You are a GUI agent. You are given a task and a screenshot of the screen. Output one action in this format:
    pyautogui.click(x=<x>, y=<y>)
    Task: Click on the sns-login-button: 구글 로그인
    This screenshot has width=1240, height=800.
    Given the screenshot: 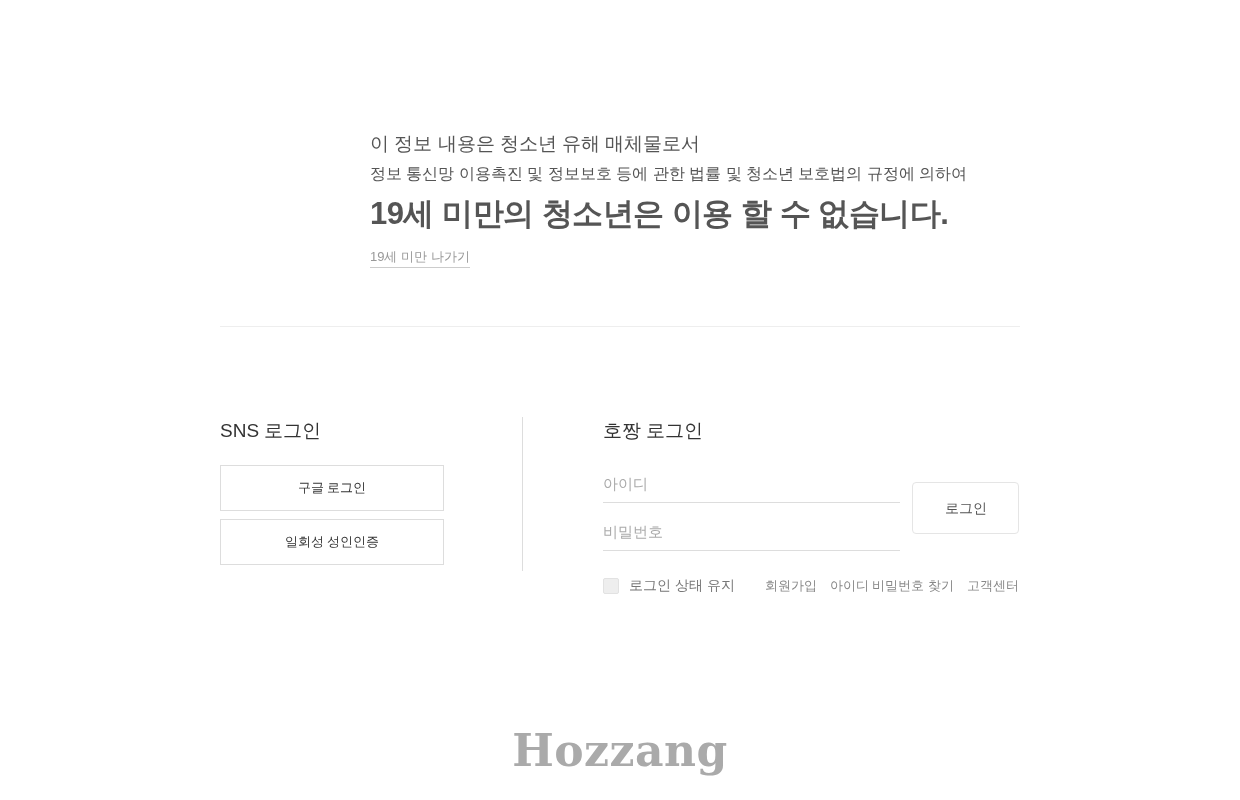 What is the action you would take?
    pyautogui.click(x=332, y=488)
    